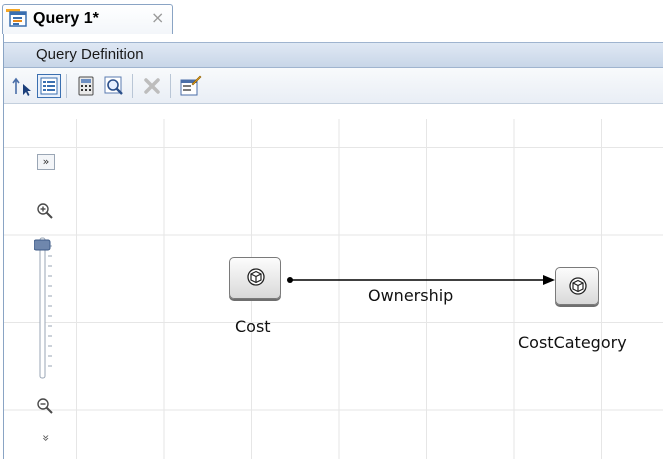 The image size is (663, 459). Describe the element at coordinates (157, 17) in the screenshot. I see `close-icon: ×` at that location.